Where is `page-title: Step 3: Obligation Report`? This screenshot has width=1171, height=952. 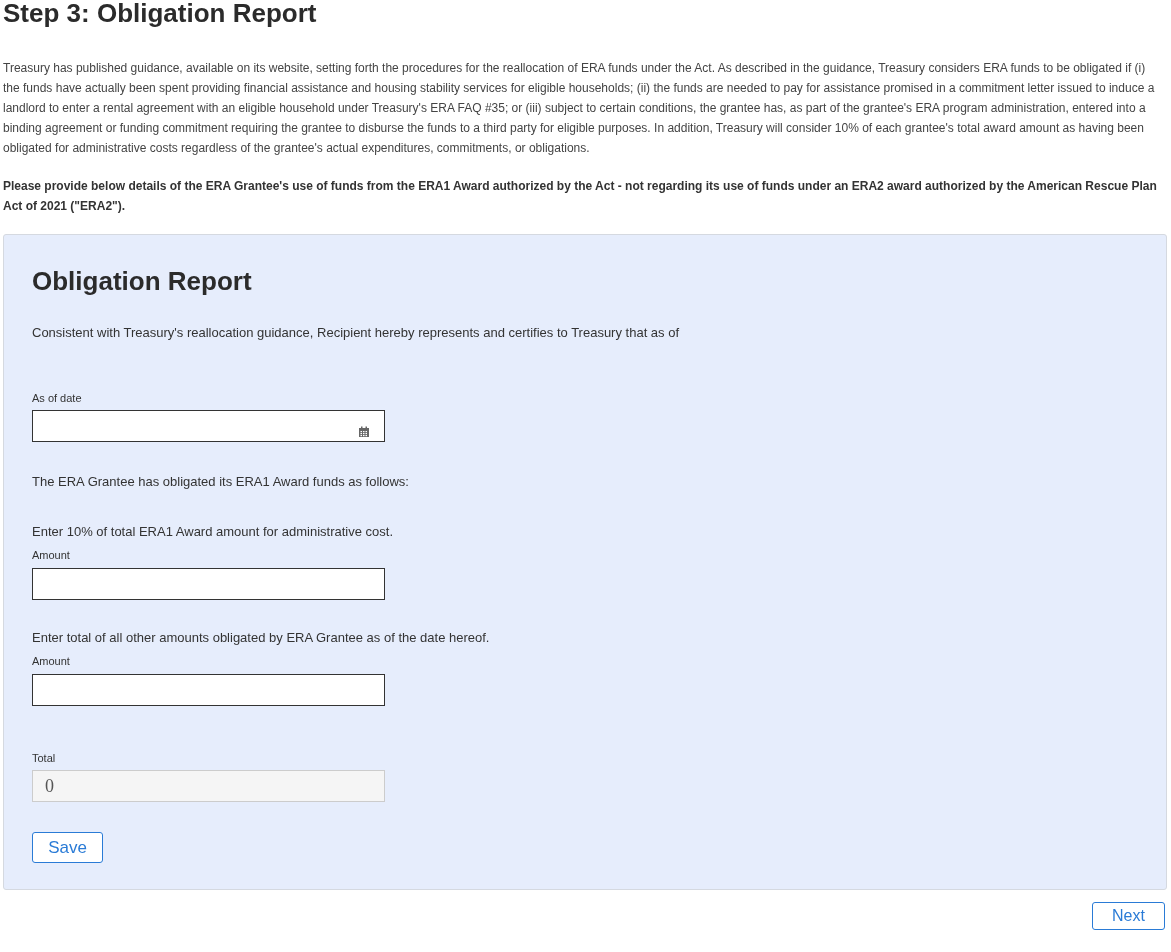 page-title: Step 3: Obligation Report is located at coordinates (160, 14).